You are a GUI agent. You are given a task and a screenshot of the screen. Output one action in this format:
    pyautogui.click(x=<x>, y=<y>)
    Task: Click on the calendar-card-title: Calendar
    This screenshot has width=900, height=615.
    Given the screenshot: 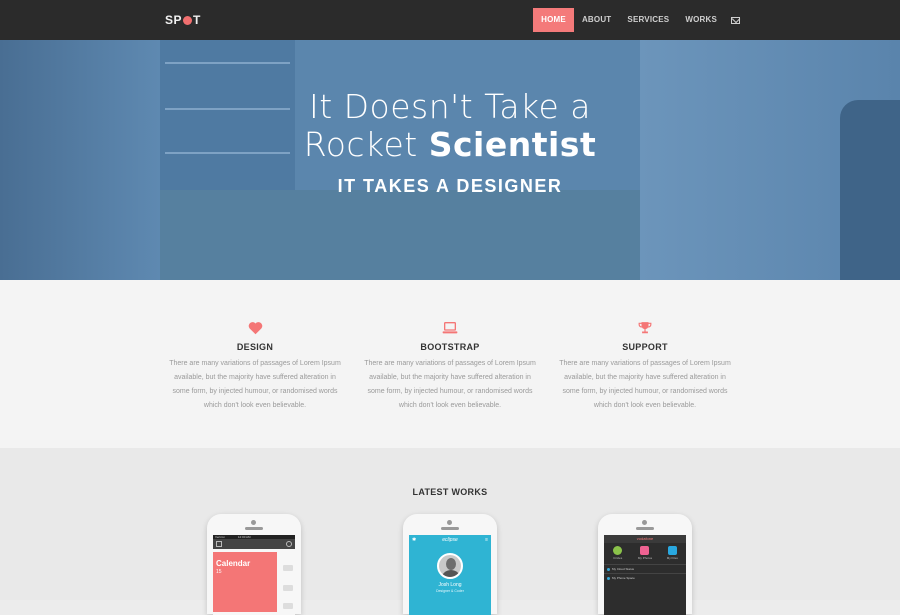 What is the action you would take?
    pyautogui.click(x=233, y=563)
    